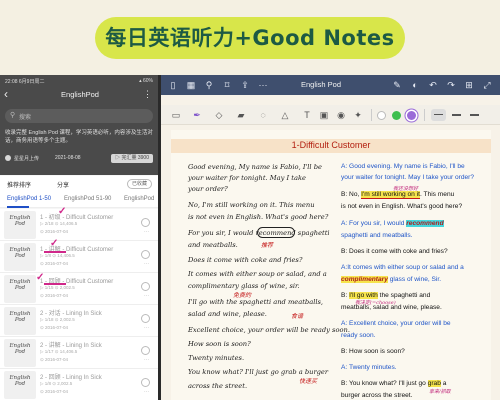 The image size is (500, 400). I want to click on circled-word, so click(276, 232).